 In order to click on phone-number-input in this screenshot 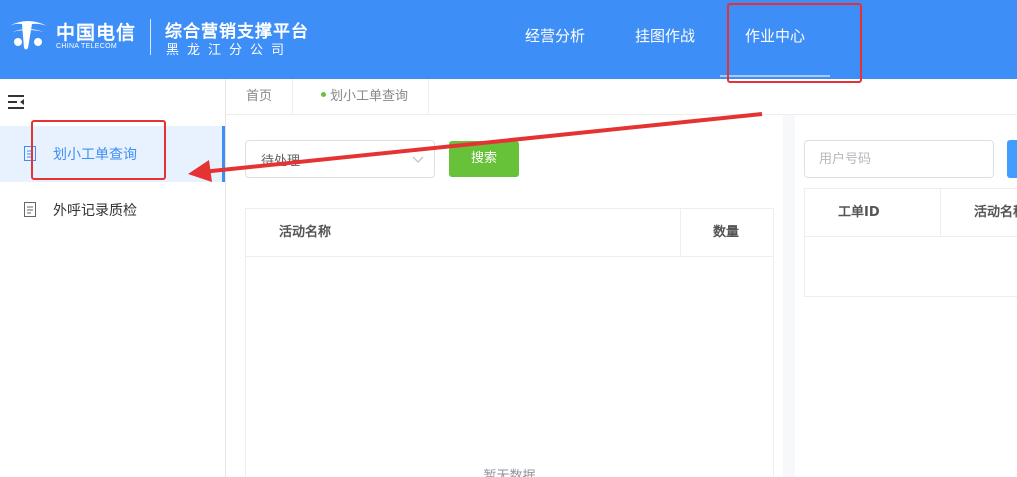, I will do `click(904, 159)`.